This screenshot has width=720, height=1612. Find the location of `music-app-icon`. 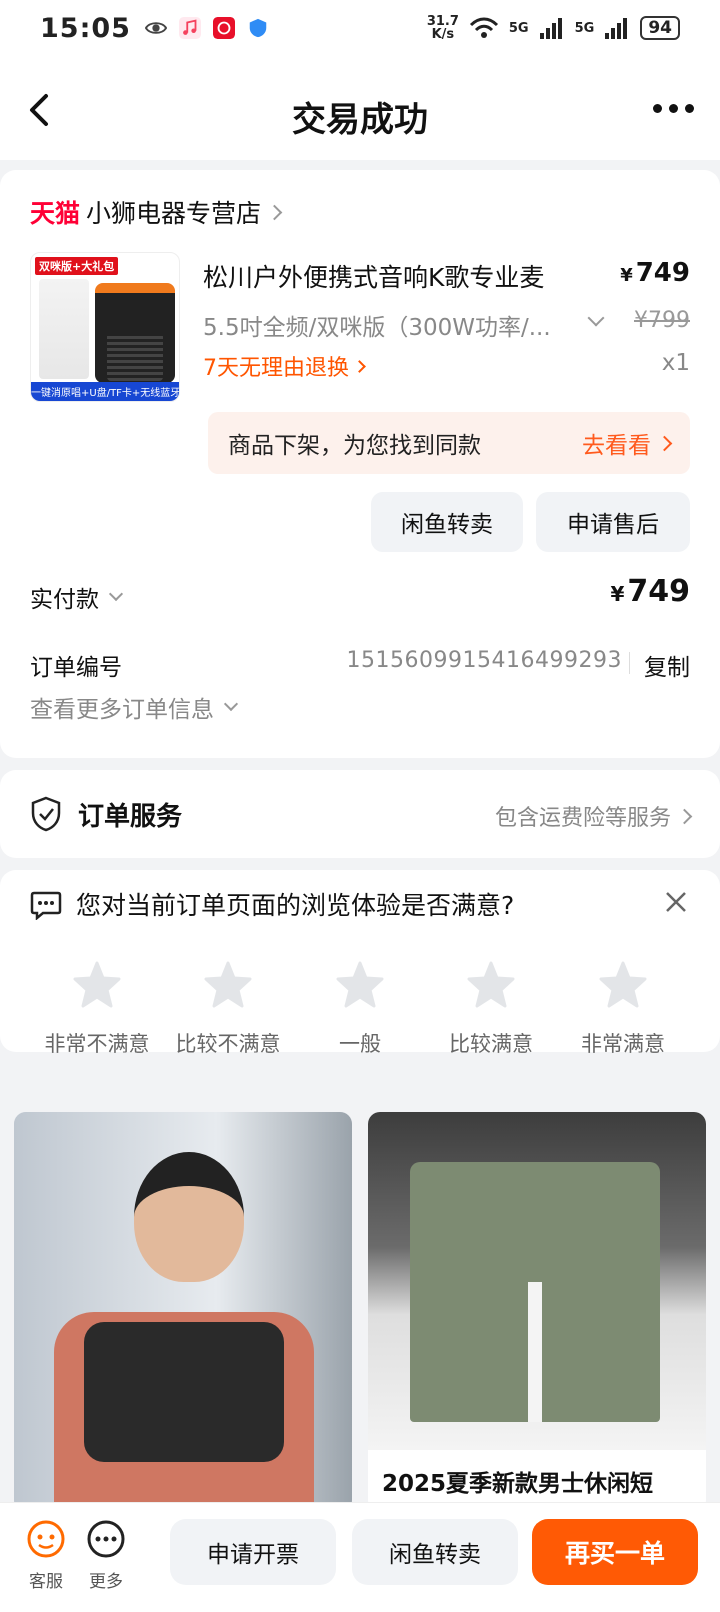

music-app-icon is located at coordinates (189, 28).